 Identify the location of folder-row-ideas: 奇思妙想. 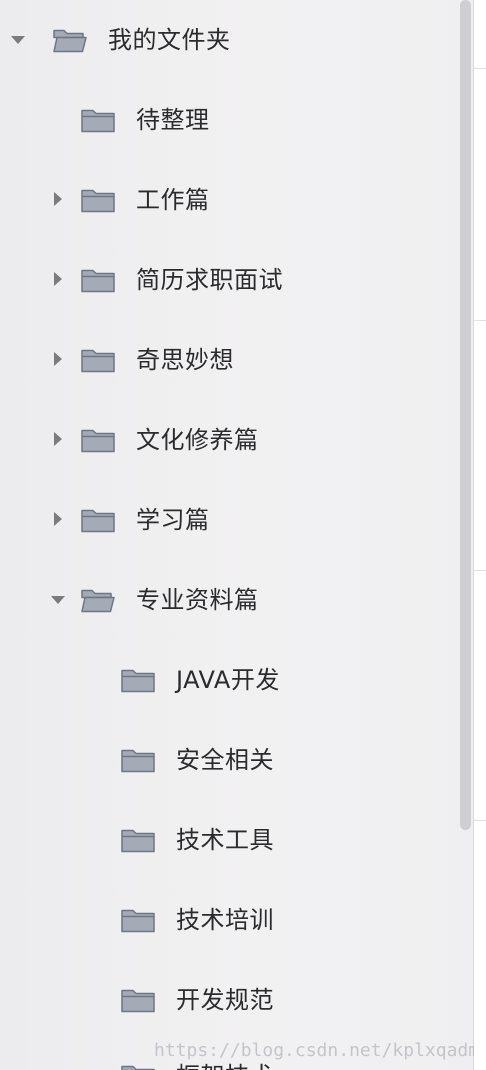
(229, 360).